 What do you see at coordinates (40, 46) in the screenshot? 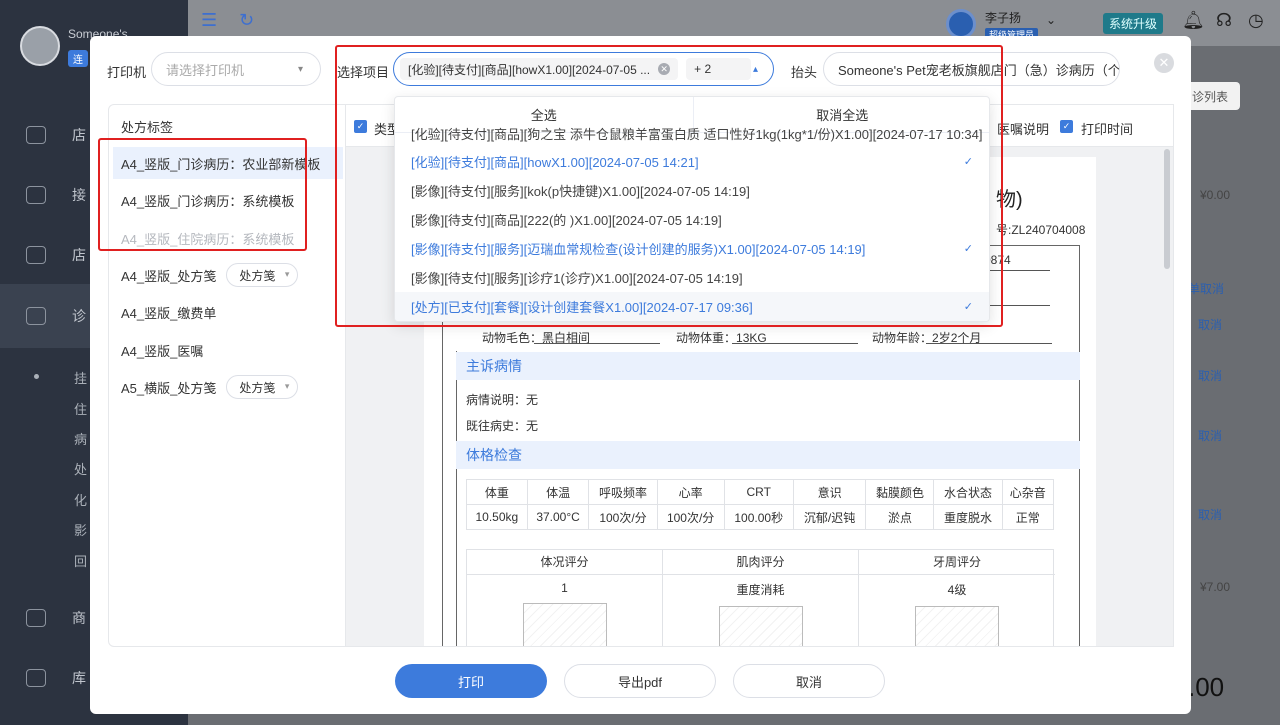
I see `shop-avatar` at bounding box center [40, 46].